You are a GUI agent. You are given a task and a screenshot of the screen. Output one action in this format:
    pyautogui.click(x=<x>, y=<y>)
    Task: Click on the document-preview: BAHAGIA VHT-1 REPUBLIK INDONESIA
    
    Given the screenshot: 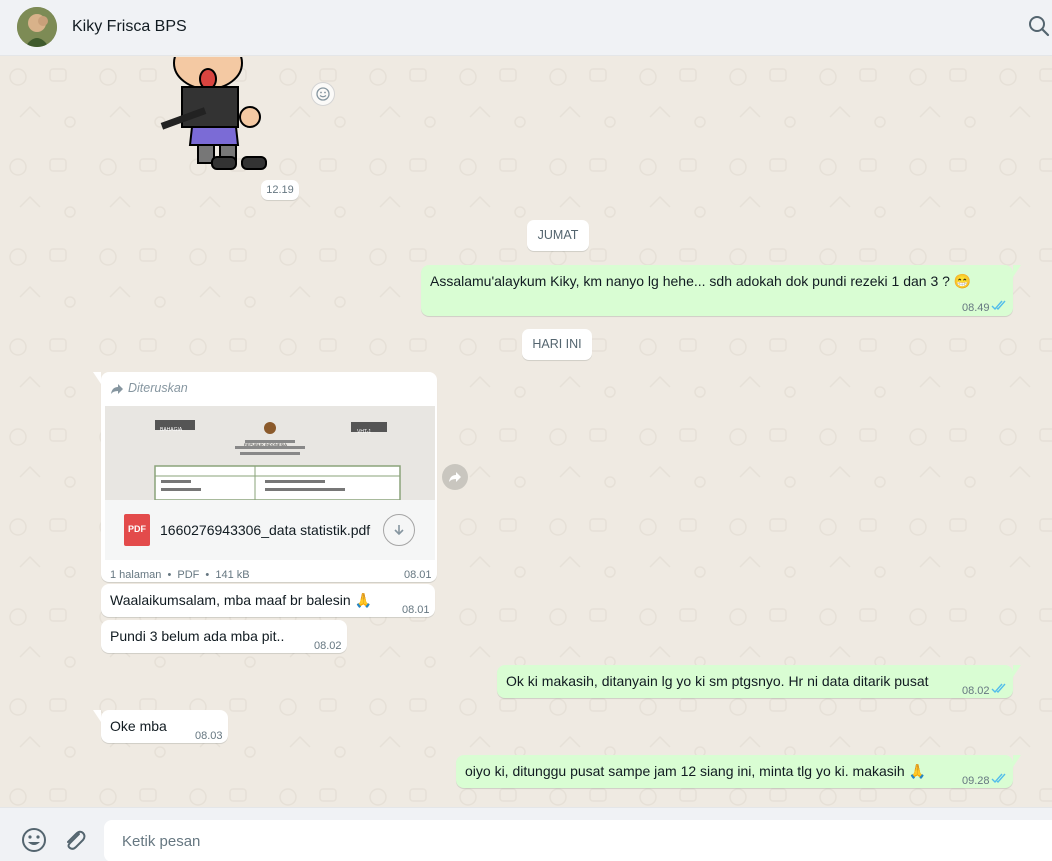 What is the action you would take?
    pyautogui.click(x=270, y=453)
    